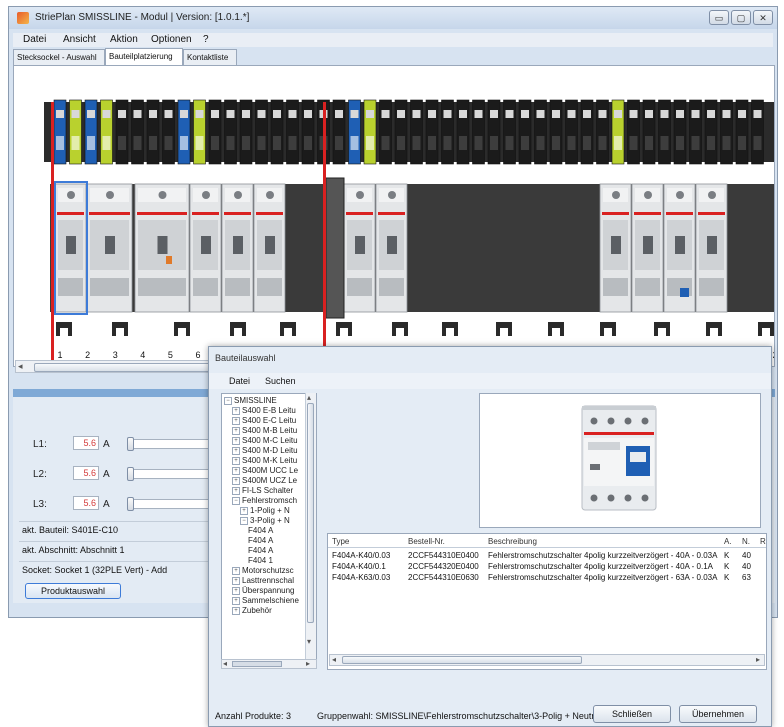 This screenshot has width=784, height=727. I want to click on tree-node: + Lasttrennschal, so click(261, 581).